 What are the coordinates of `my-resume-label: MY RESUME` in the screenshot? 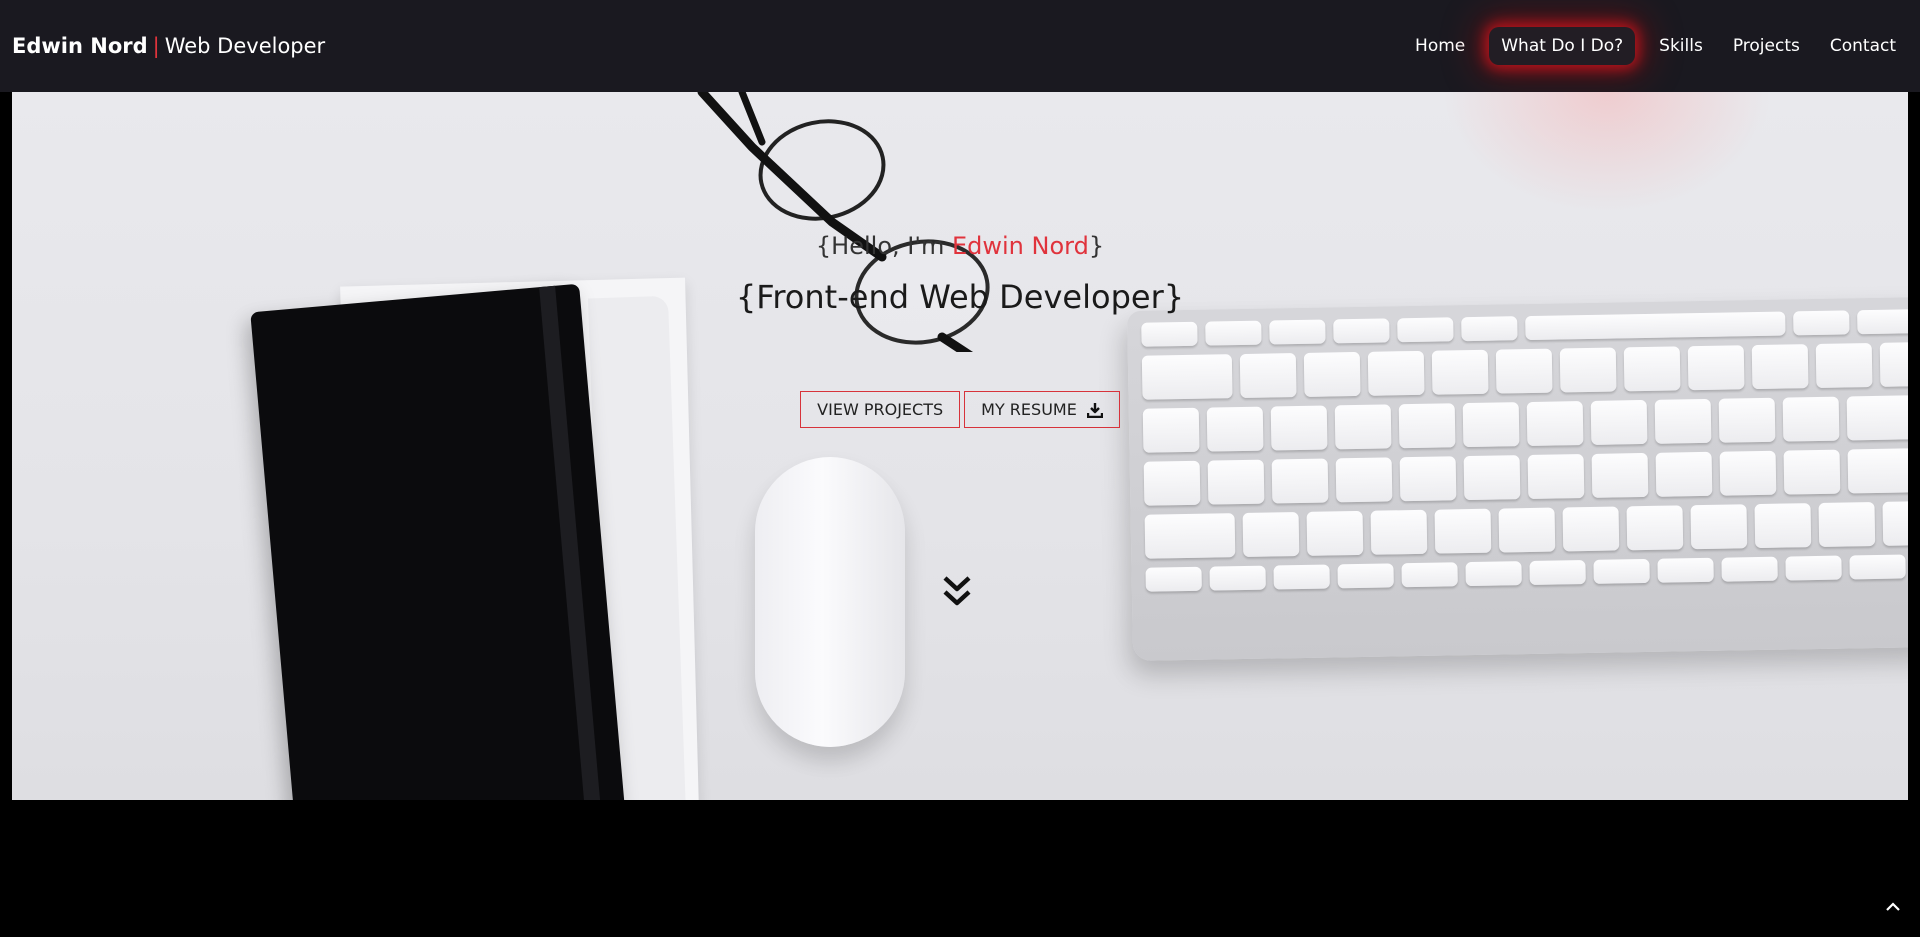 It's located at (1029, 409).